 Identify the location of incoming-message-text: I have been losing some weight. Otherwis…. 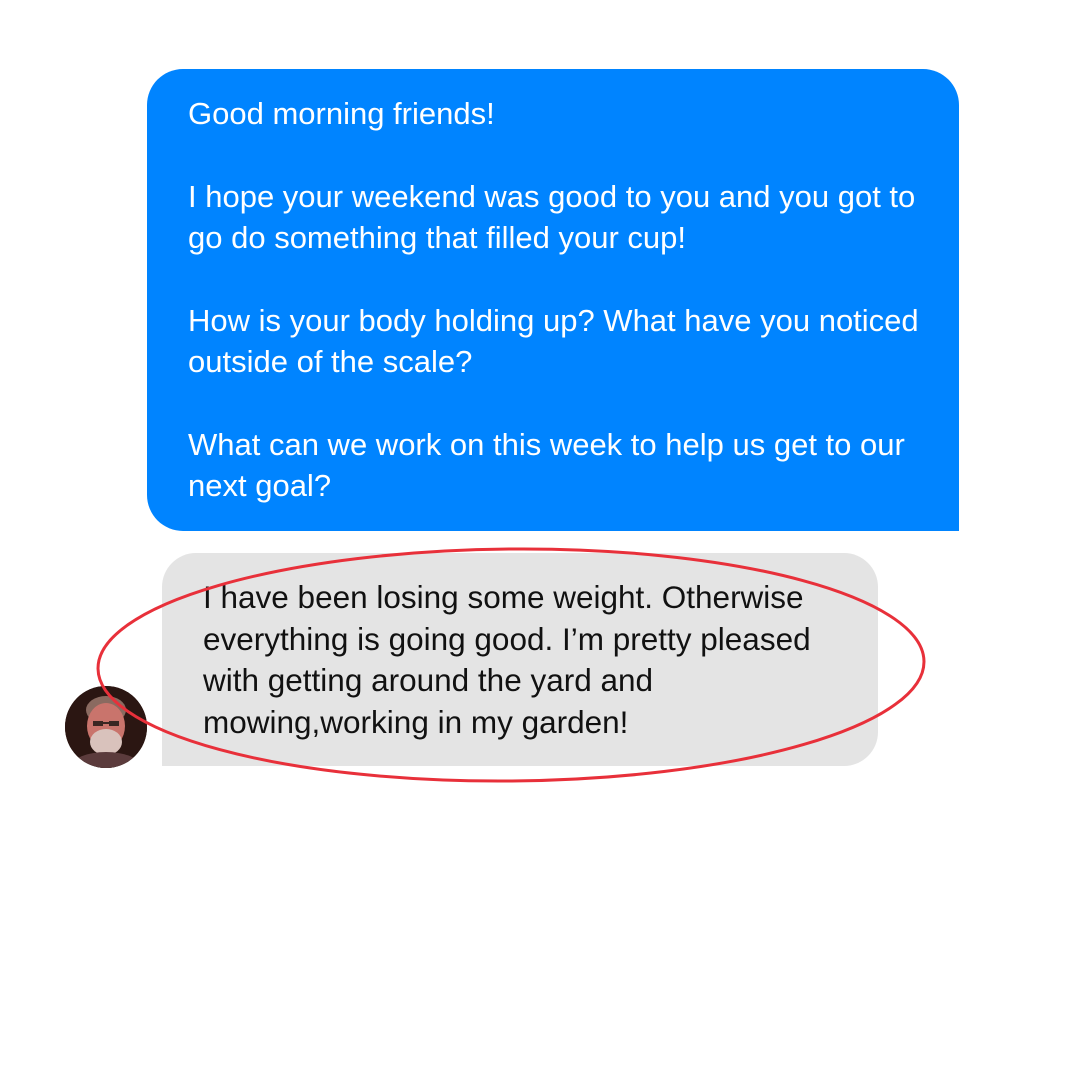
(507, 659).